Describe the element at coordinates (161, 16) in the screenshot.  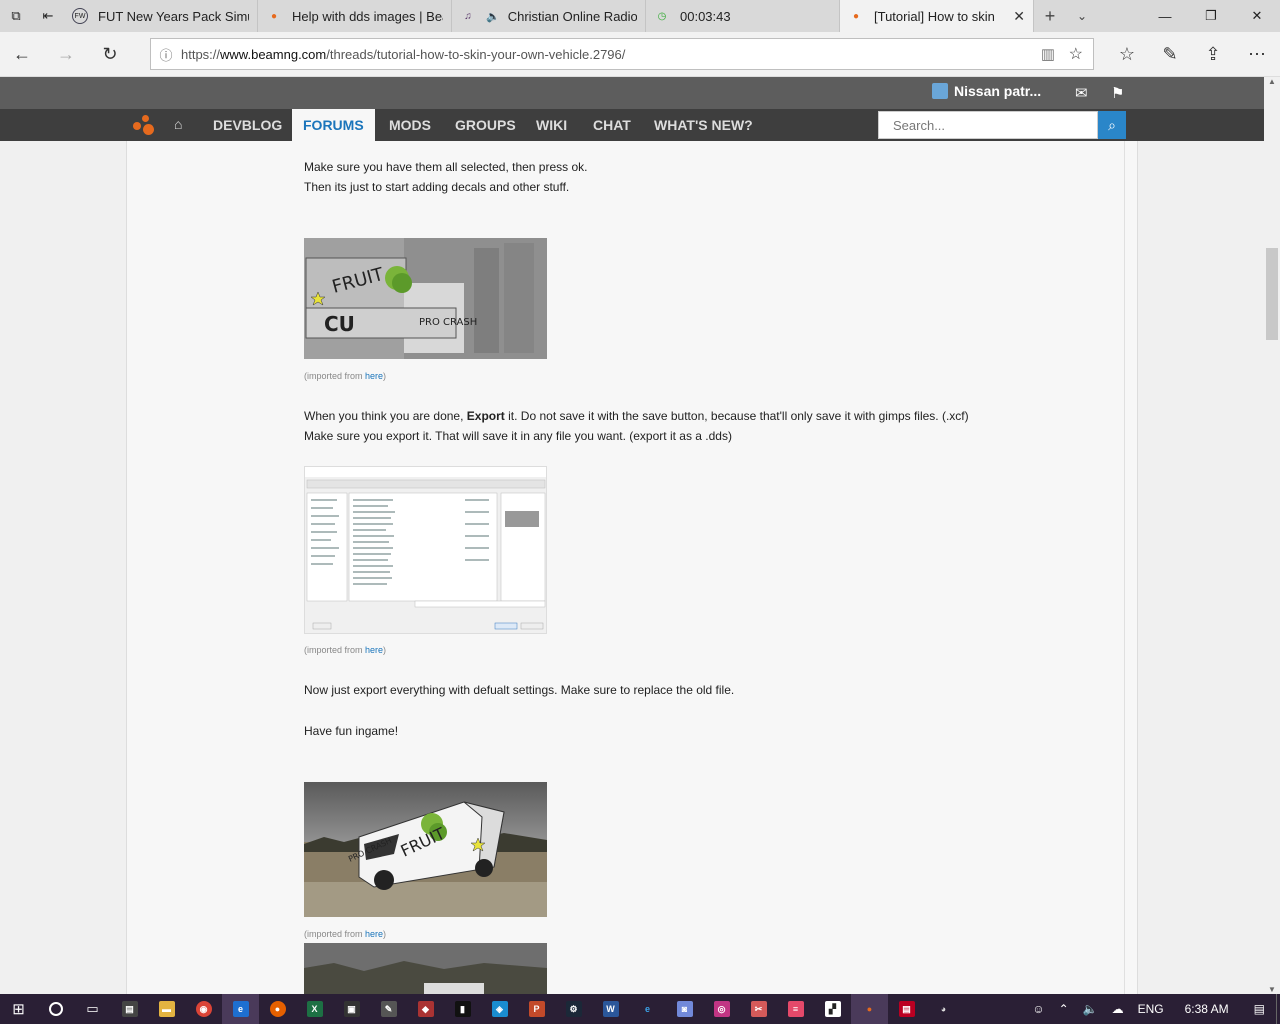
I see `browser-tab: FW FUT New Years Pack Simula` at that location.